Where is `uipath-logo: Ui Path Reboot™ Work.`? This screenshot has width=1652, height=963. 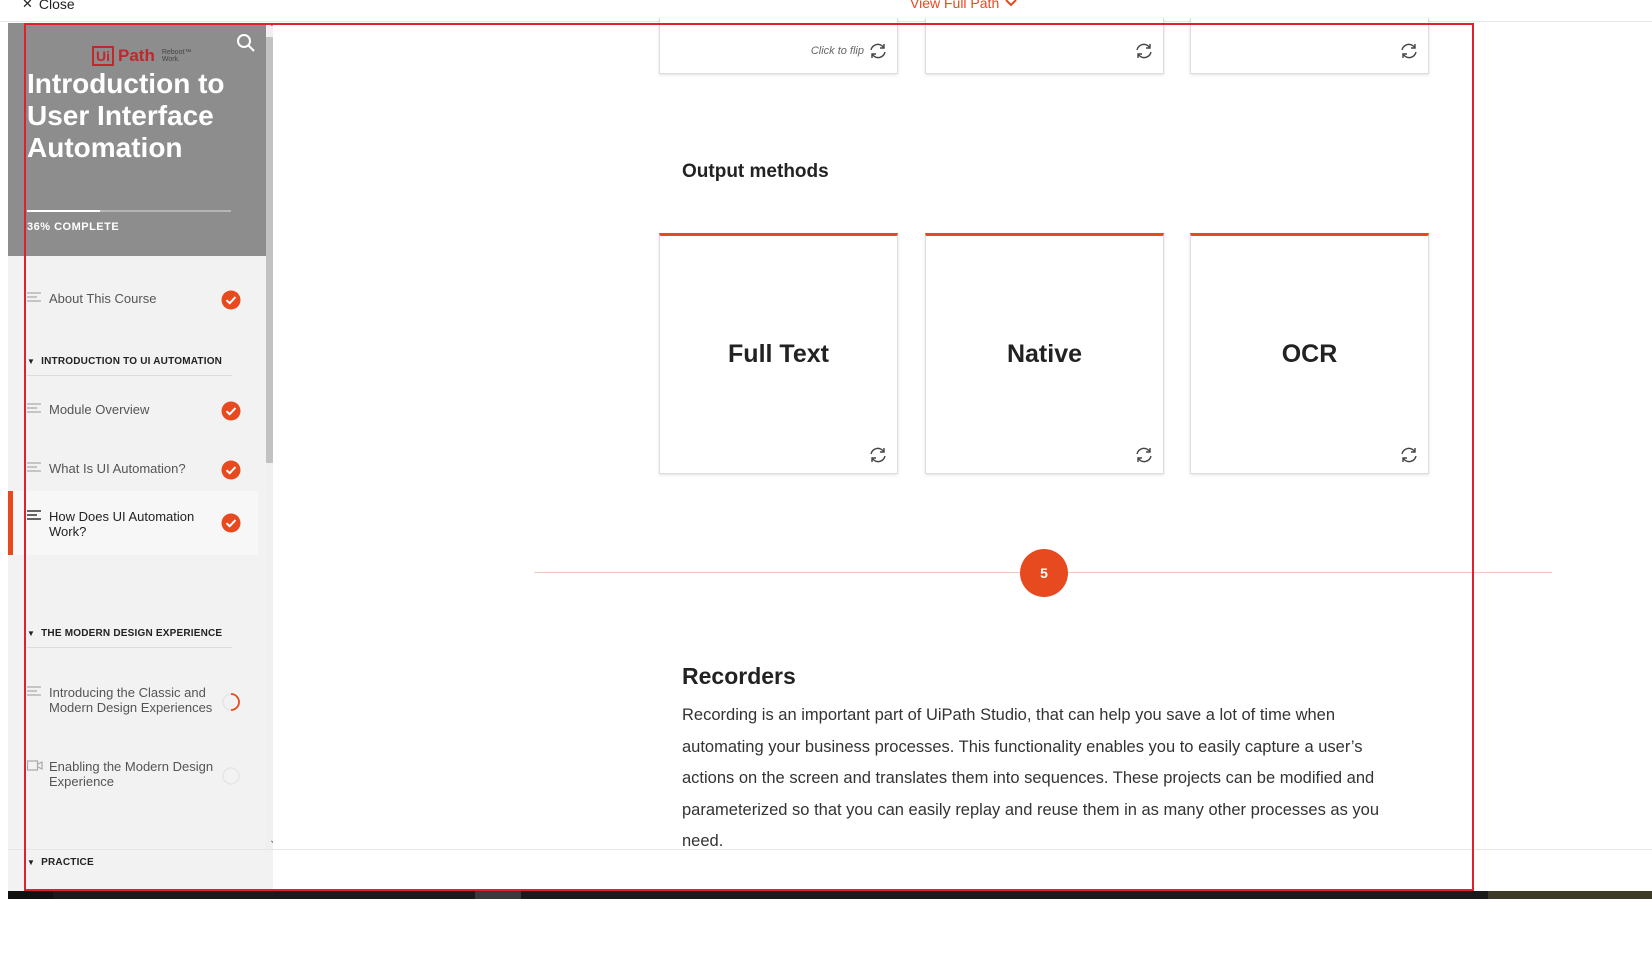 uipath-logo: Ui Path Reboot™ Work. is located at coordinates (141, 56).